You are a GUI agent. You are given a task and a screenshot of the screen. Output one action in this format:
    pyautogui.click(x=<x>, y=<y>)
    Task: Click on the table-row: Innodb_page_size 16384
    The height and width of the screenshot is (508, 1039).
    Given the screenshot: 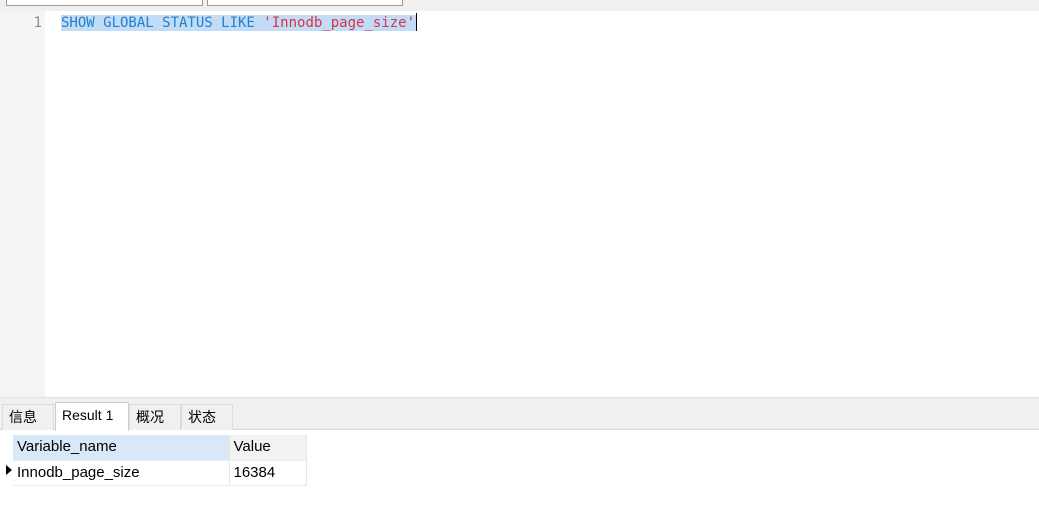 What is the action you would take?
    pyautogui.click(x=160, y=473)
    